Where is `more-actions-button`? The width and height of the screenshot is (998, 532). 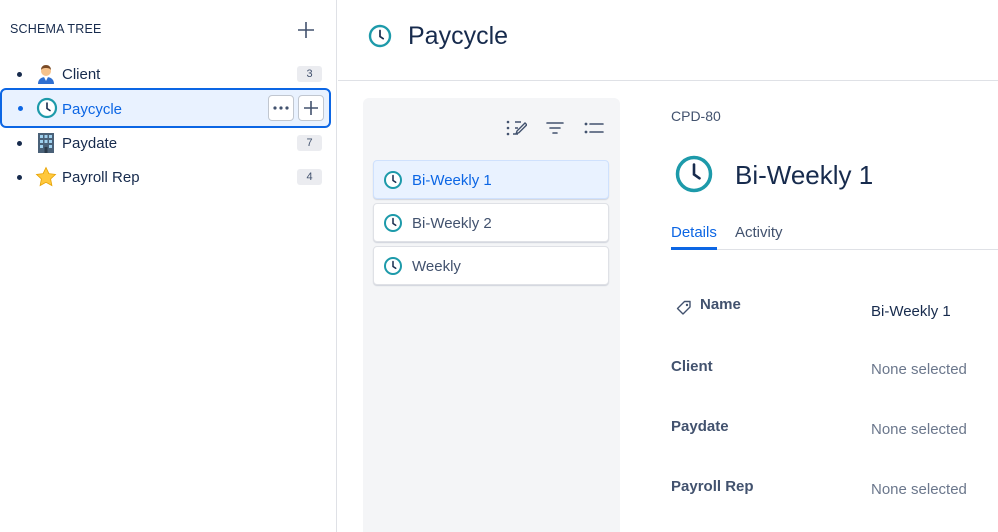 more-actions-button is located at coordinates (281, 108).